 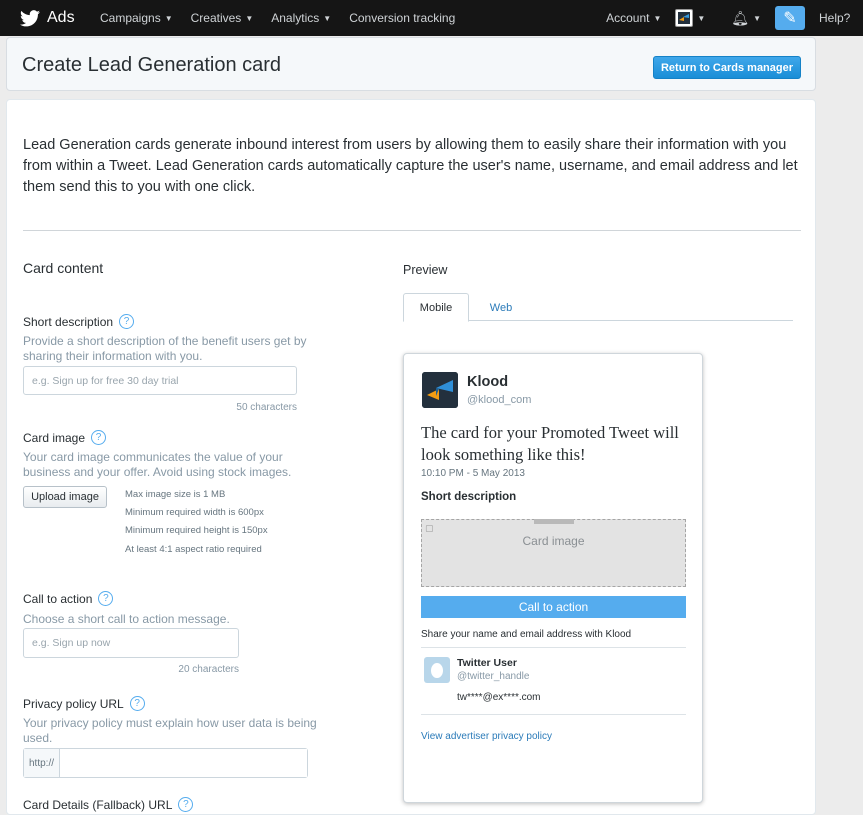 What do you see at coordinates (499, 400) in the screenshot?
I see `advertiser-handle: @klood_com` at bounding box center [499, 400].